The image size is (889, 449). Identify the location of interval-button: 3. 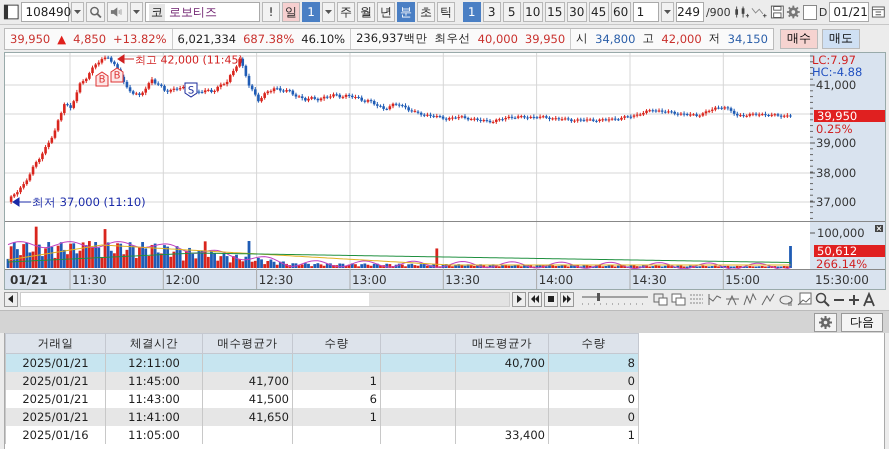
(491, 12).